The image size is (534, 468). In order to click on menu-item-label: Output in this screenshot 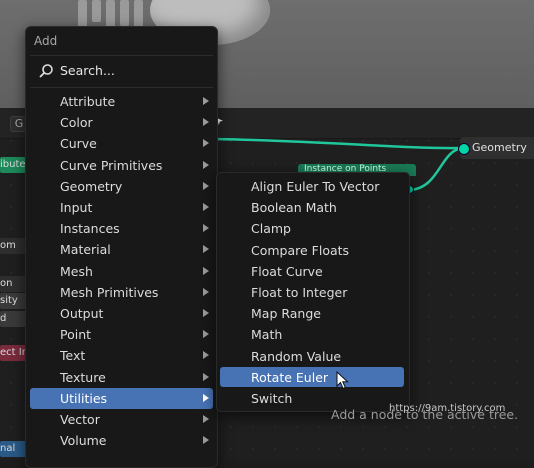, I will do `click(82, 313)`.